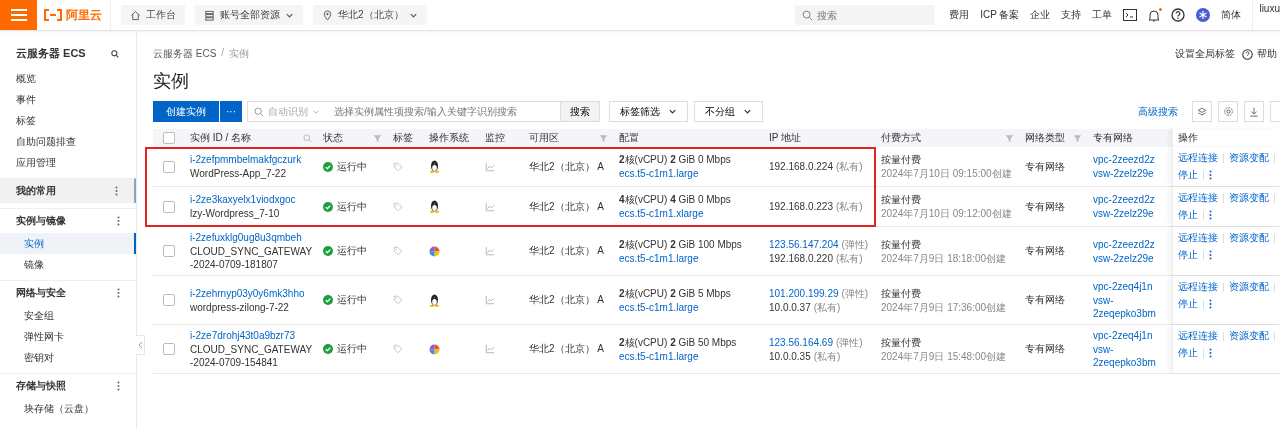 This screenshot has height=429, width=1280. I want to click on select-all-checkbox, so click(169, 138).